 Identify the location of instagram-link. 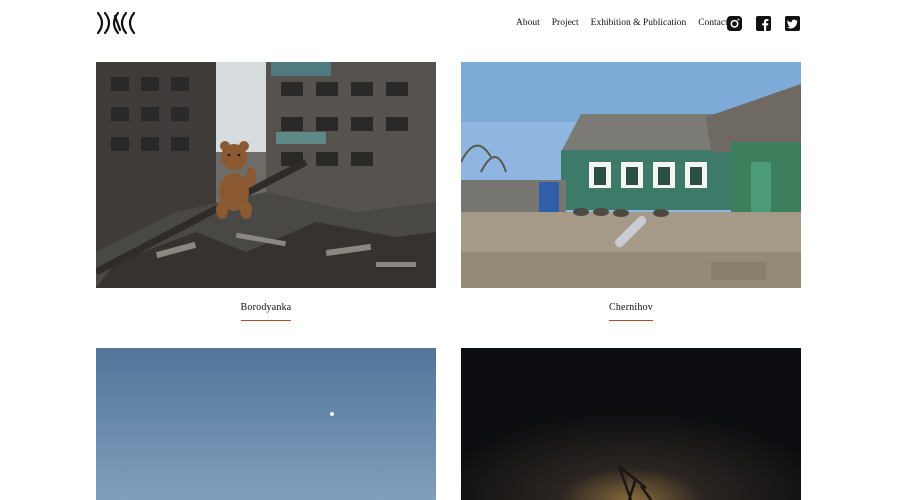
(734, 23).